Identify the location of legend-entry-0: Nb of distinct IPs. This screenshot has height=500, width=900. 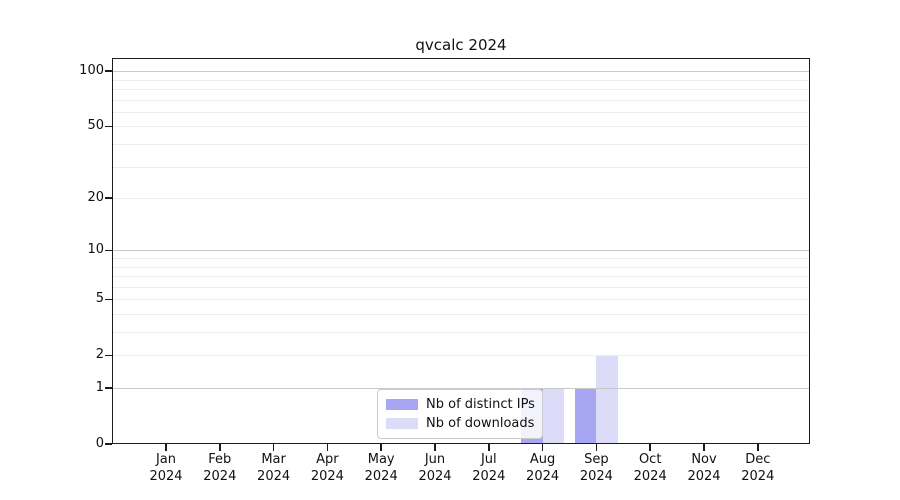
(460, 404).